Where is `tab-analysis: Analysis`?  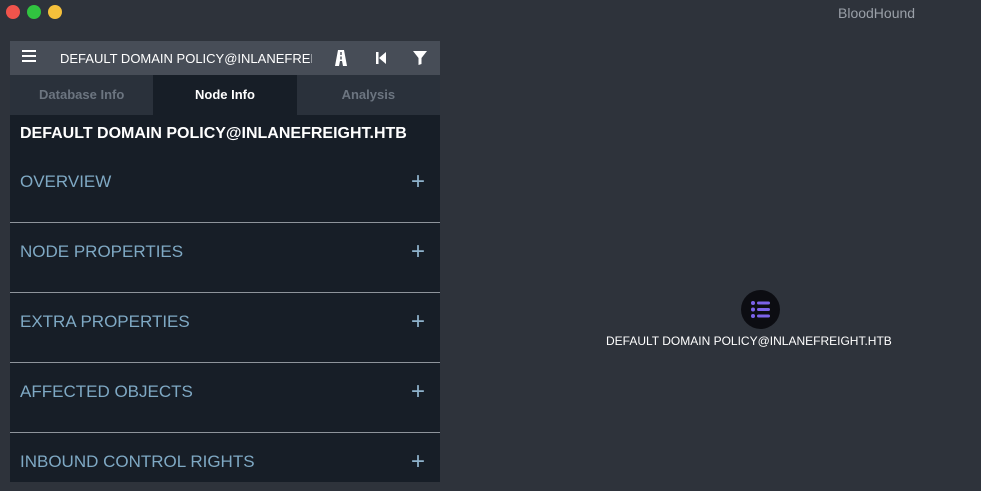
tab-analysis: Analysis is located at coordinates (368, 95).